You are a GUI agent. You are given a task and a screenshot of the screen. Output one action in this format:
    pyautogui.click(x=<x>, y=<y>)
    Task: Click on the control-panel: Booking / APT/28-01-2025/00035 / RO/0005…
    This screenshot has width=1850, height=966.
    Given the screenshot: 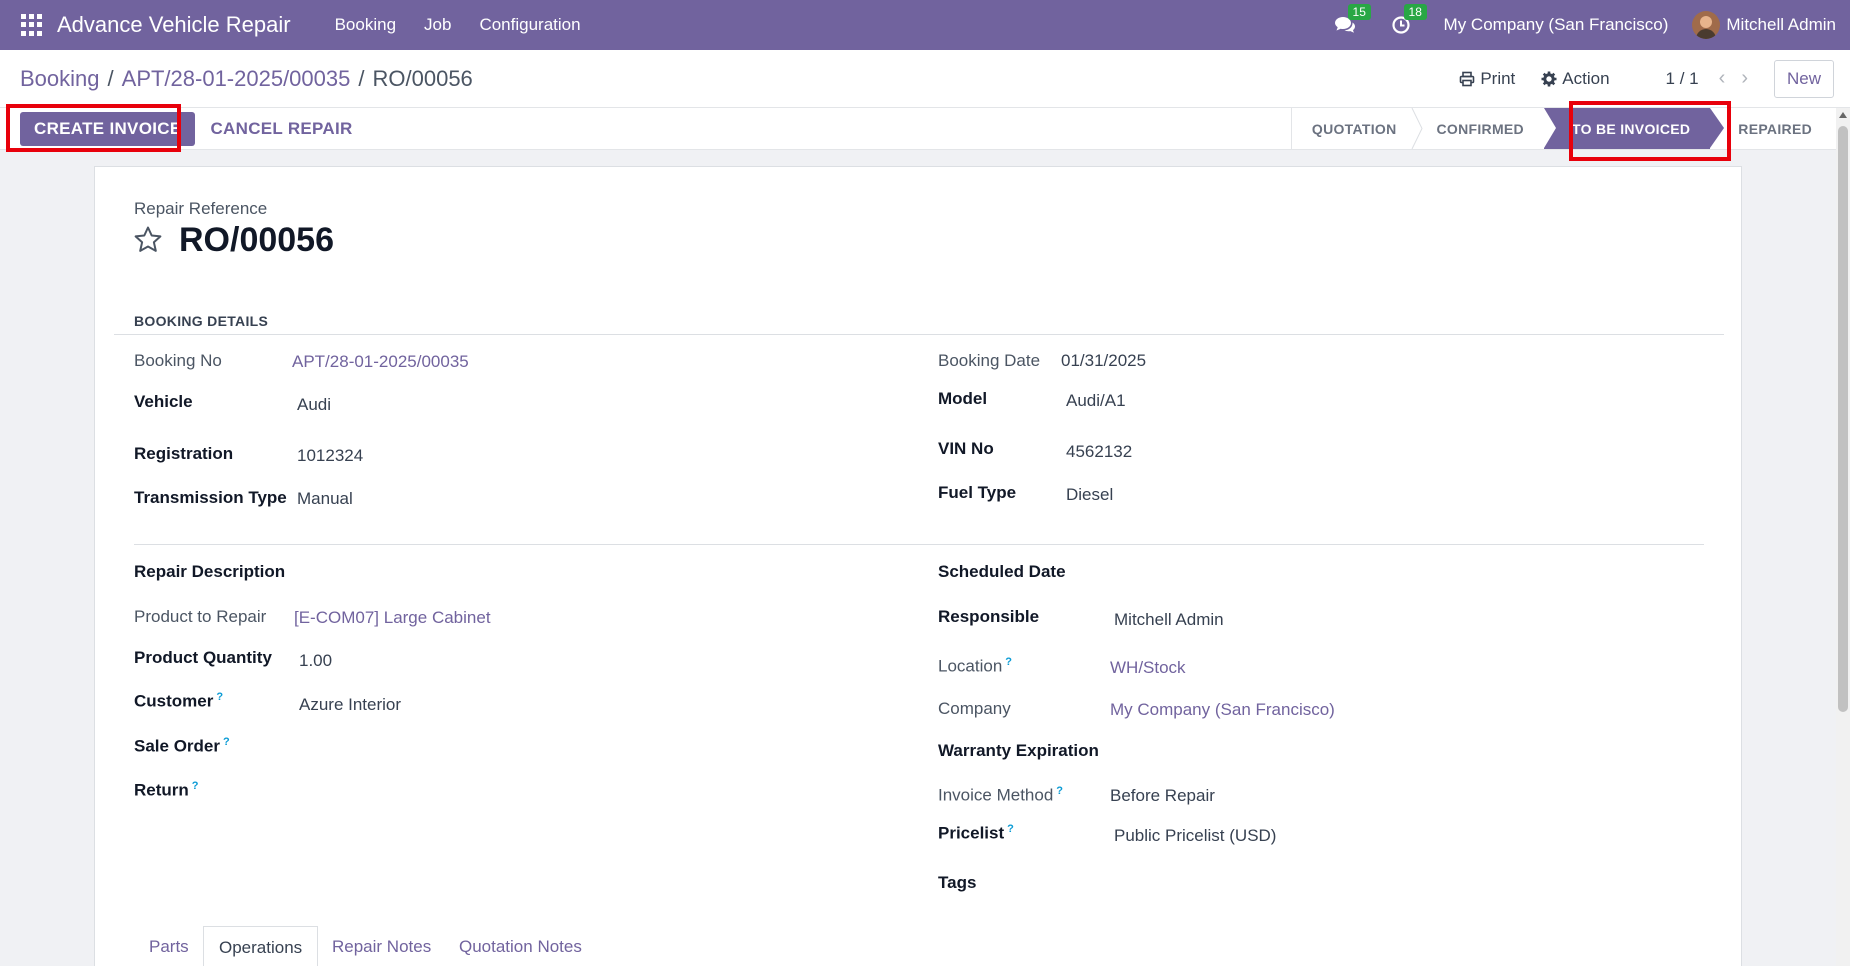 What is the action you would take?
    pyautogui.click(x=925, y=78)
    